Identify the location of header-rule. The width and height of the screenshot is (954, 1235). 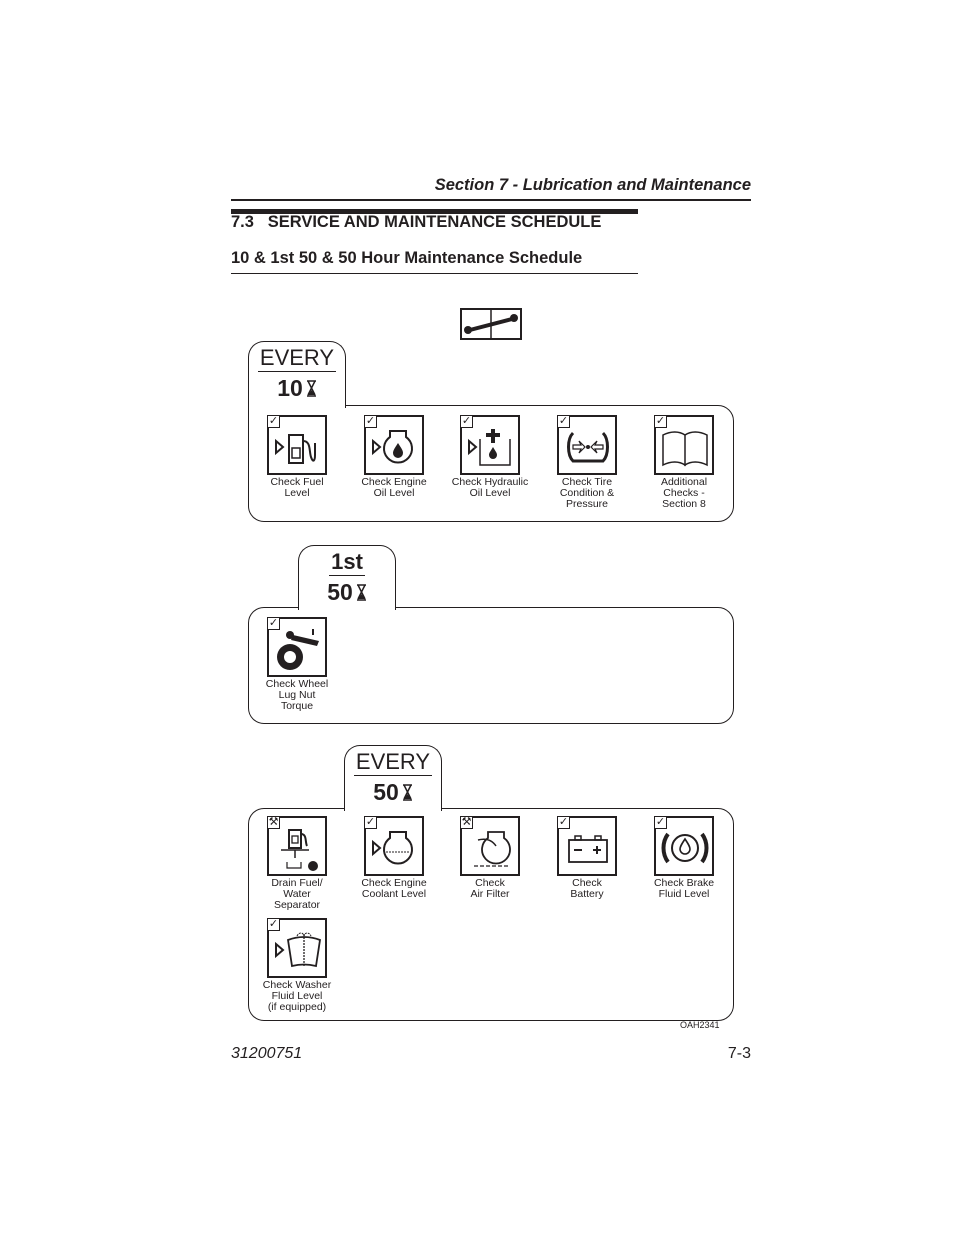
(491, 200).